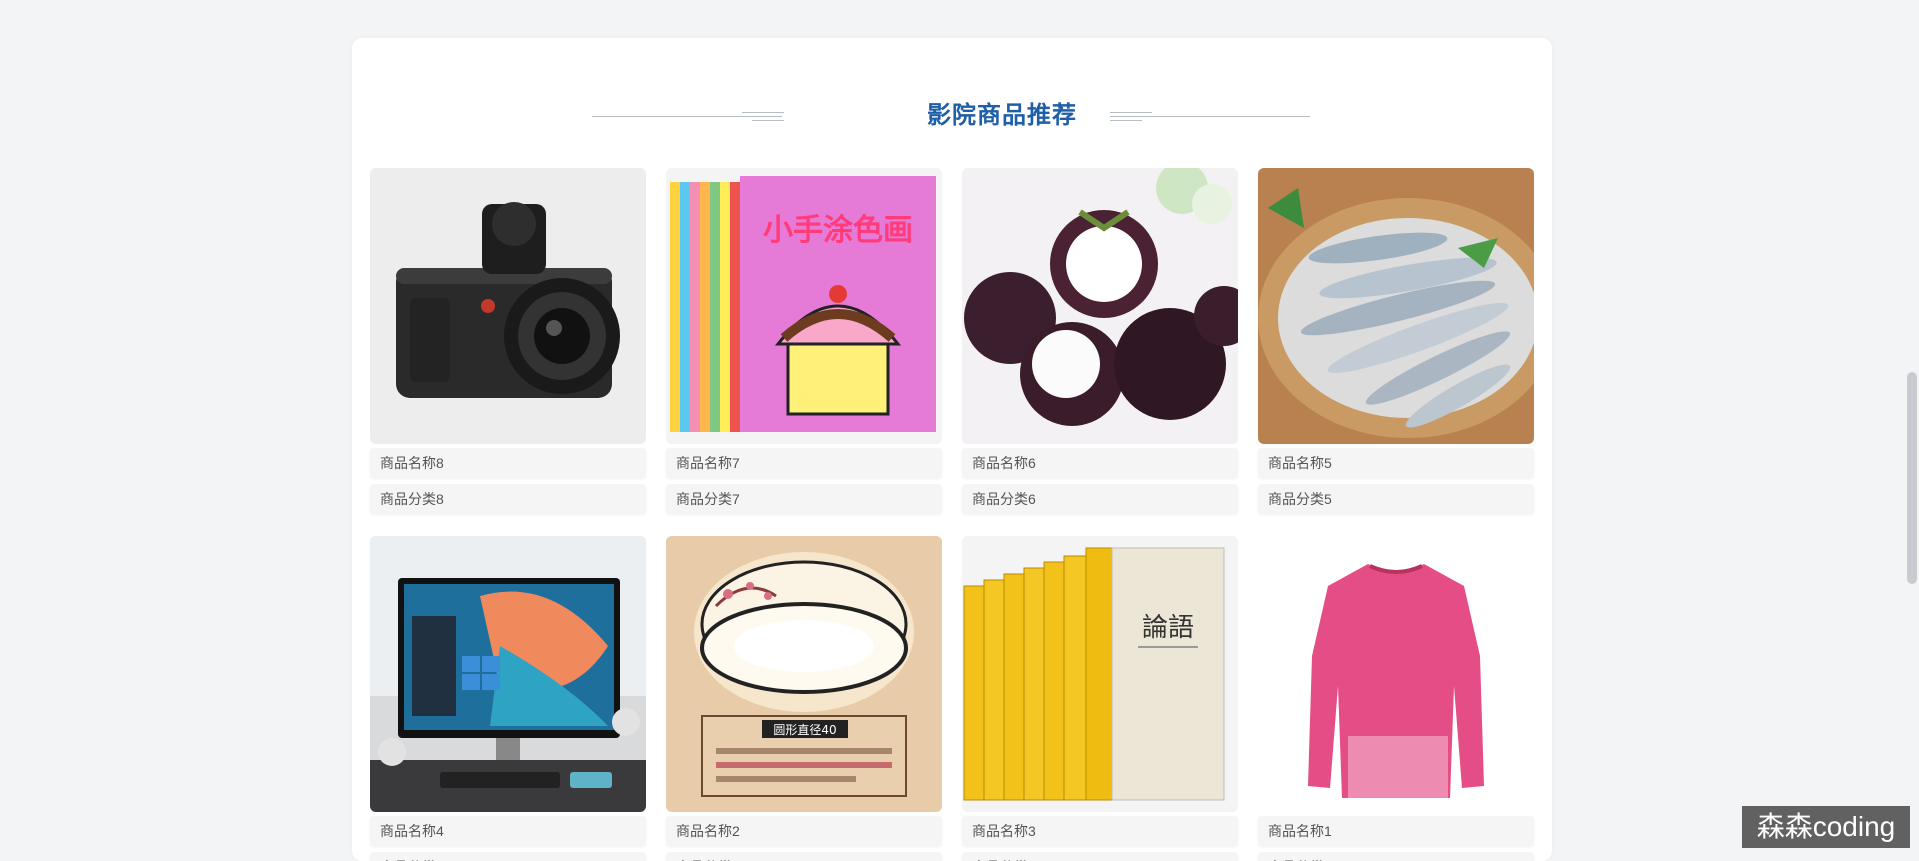 The image size is (1919, 861). I want to click on product-name: 商品名称3, so click(1100, 831).